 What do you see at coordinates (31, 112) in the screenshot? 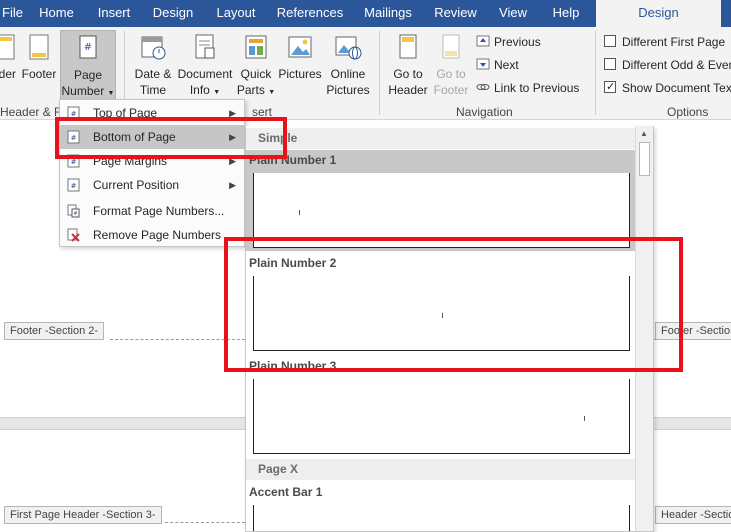
I see `group-label-header-footer: Header & F` at bounding box center [31, 112].